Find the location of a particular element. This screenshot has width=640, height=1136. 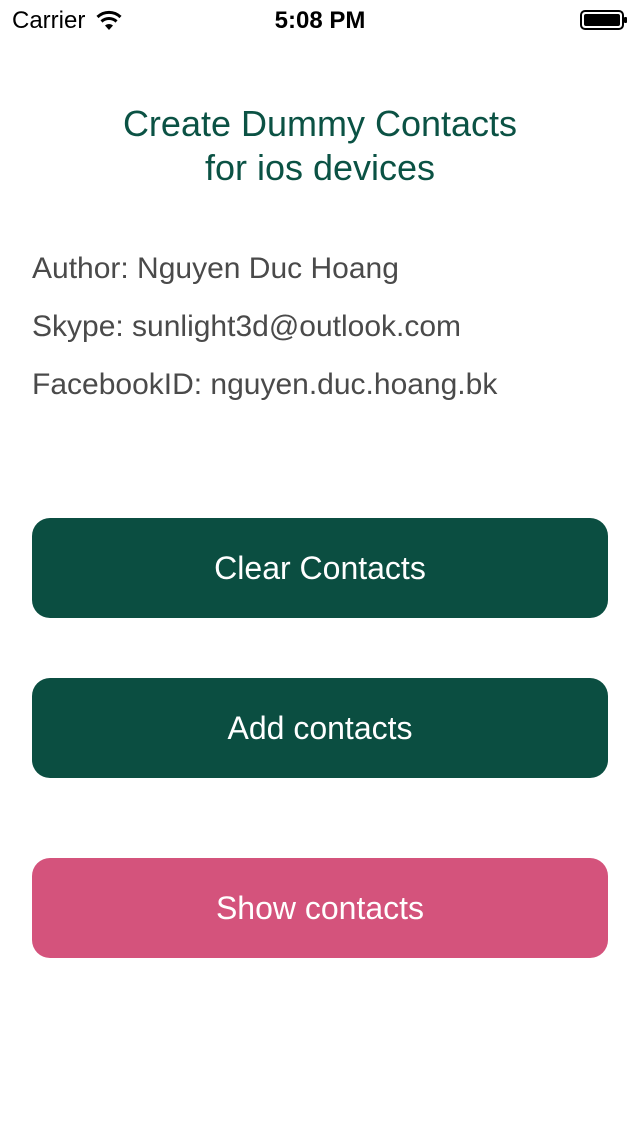

skype-label: Skype: sunlight3d@outlook.com is located at coordinates (247, 326).